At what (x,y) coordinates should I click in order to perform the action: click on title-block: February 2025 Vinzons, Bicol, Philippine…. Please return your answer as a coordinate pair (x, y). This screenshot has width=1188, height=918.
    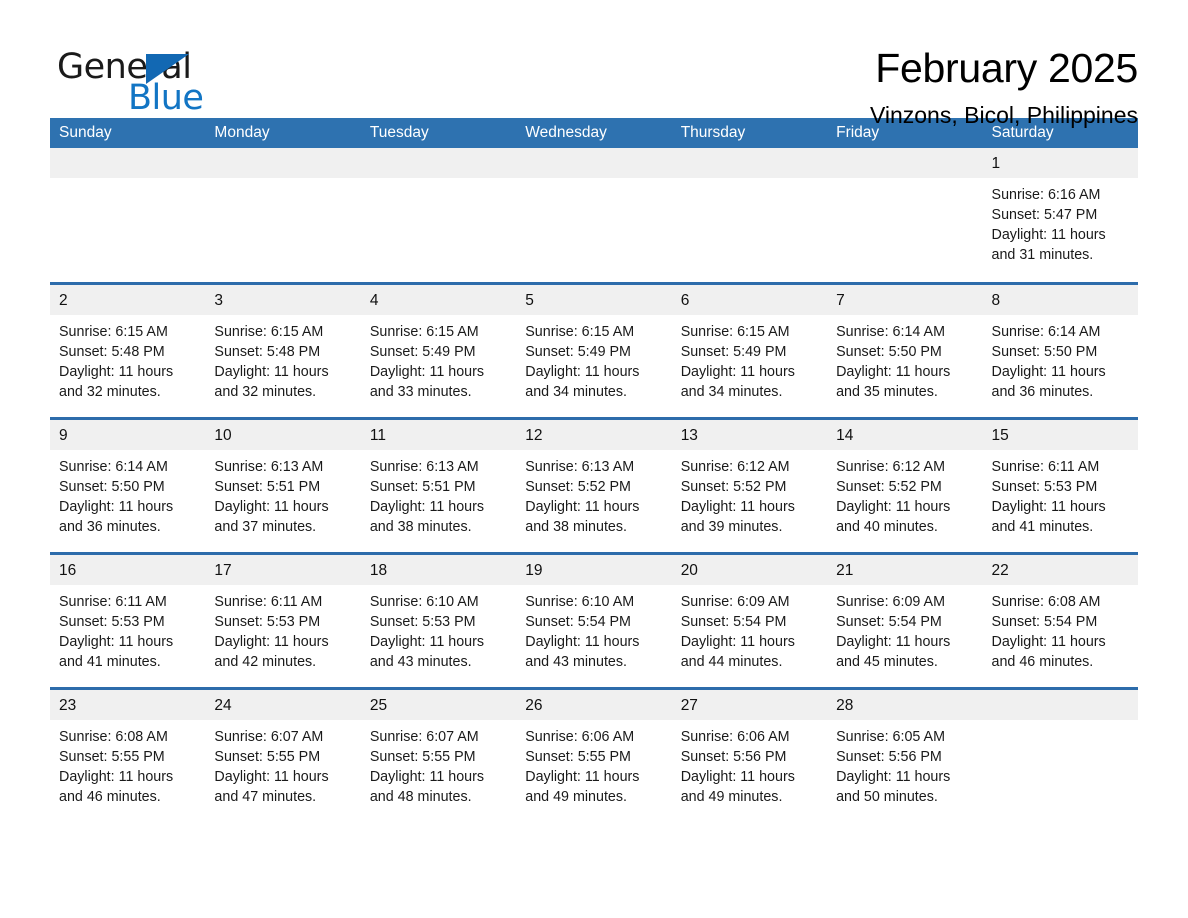
    Looking at the image, I should click on (1004, 88).